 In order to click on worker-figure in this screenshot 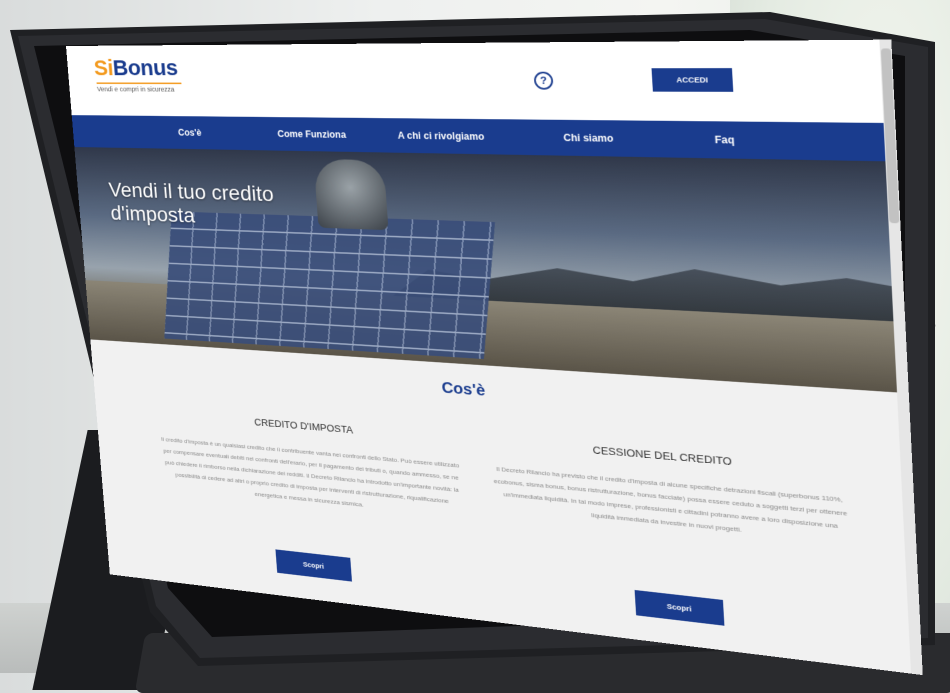, I will do `click(351, 194)`.